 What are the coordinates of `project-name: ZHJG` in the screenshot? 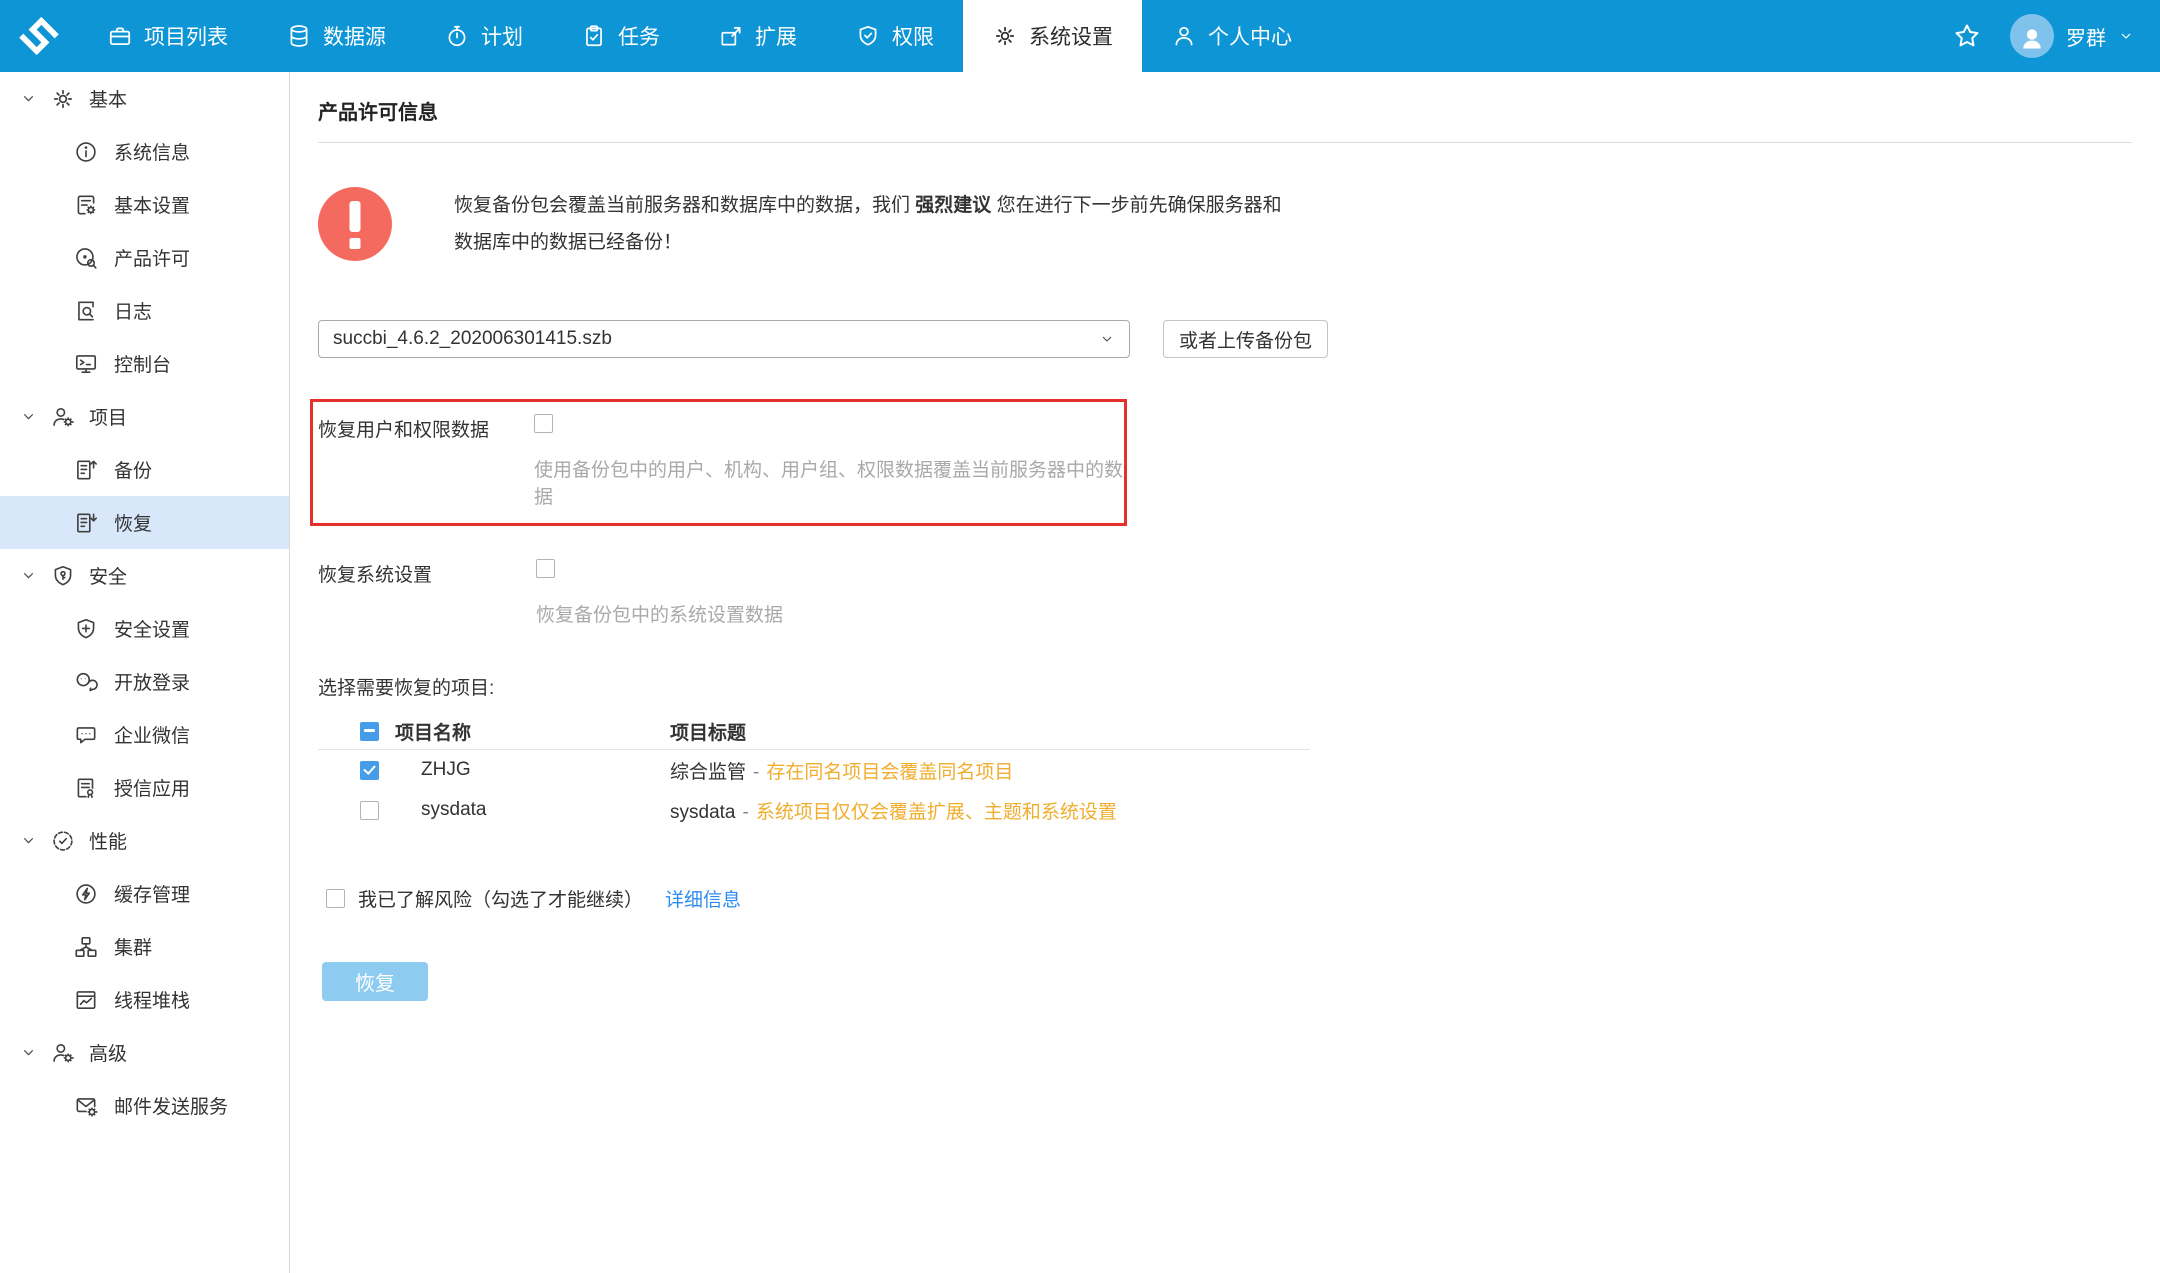 It's located at (446, 769).